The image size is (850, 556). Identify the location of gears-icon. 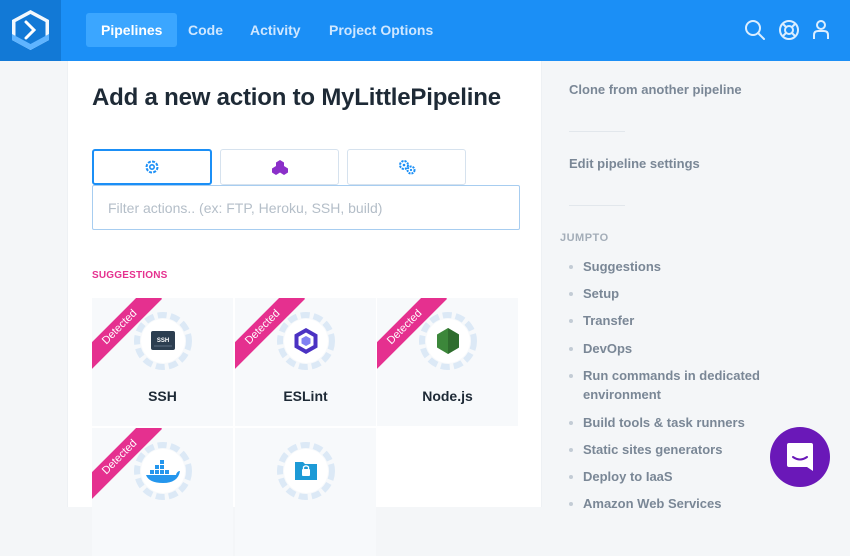
(406, 167).